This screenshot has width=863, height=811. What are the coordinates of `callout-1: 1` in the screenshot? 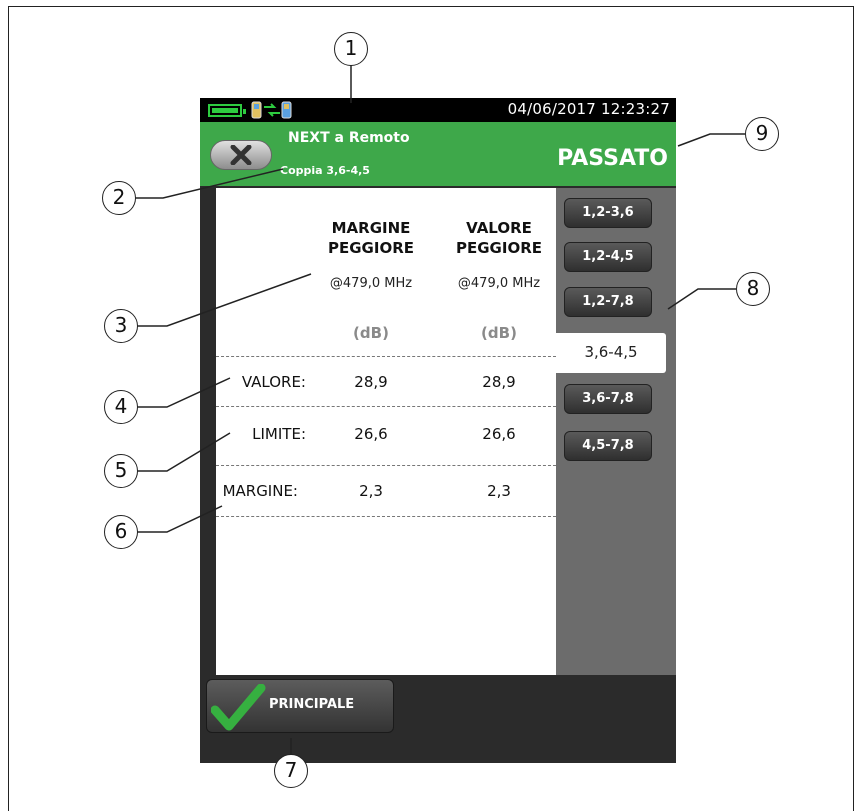 It's located at (351, 49).